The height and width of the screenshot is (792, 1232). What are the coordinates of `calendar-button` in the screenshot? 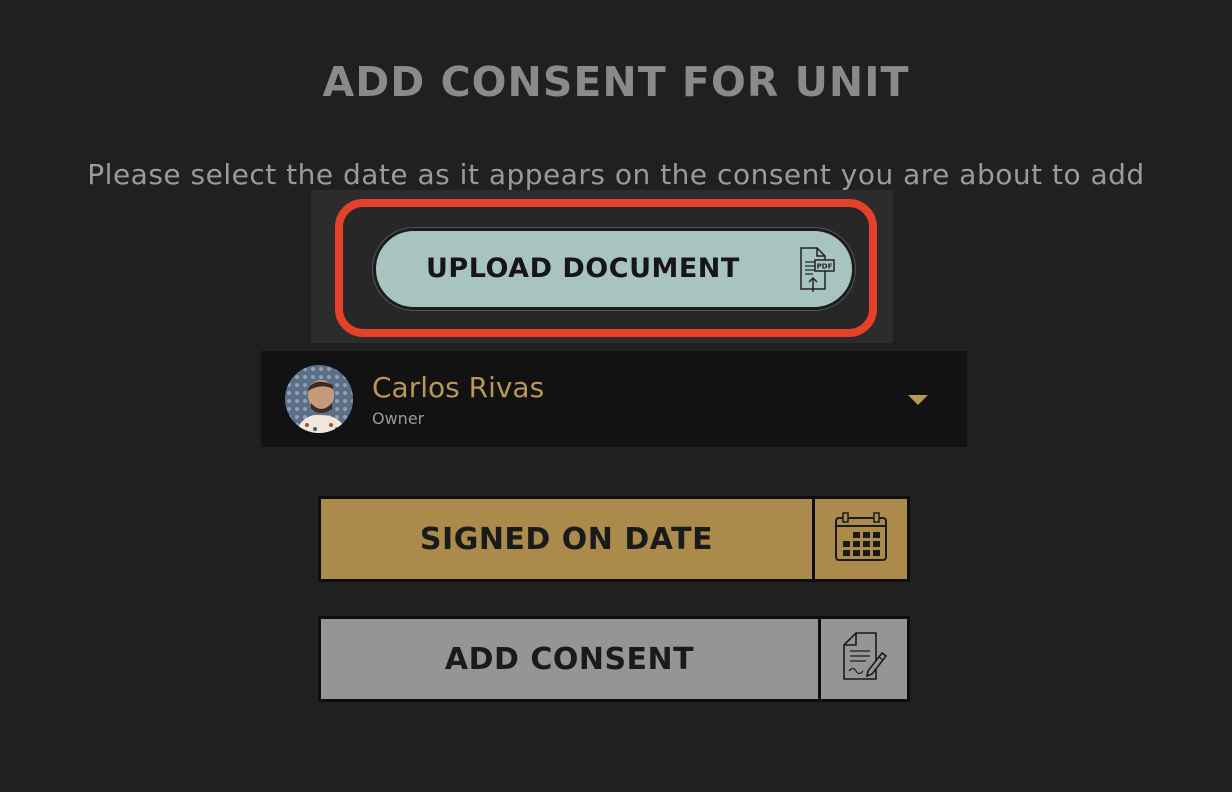 It's located at (861, 539).